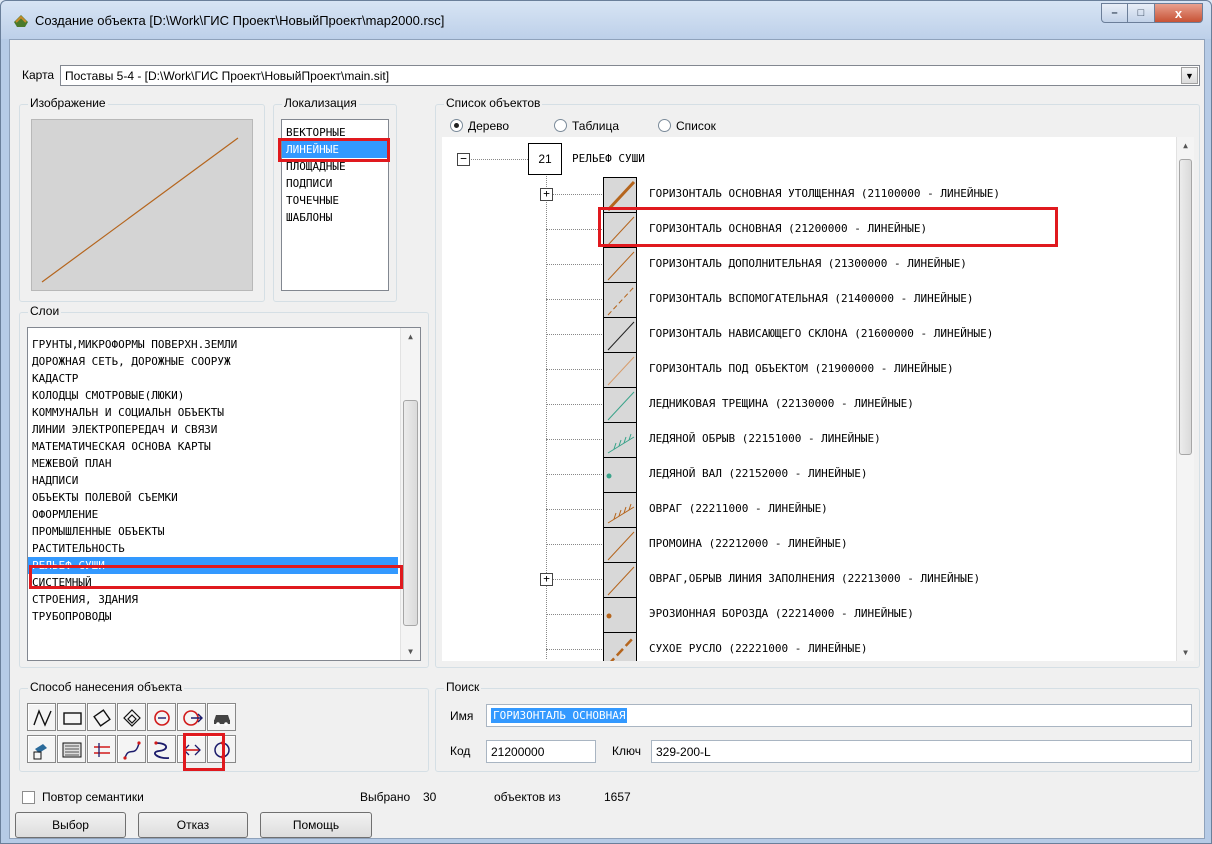 The image size is (1212, 844). Describe the element at coordinates (41, 717) in the screenshot. I see `polyline-tool-button` at that location.